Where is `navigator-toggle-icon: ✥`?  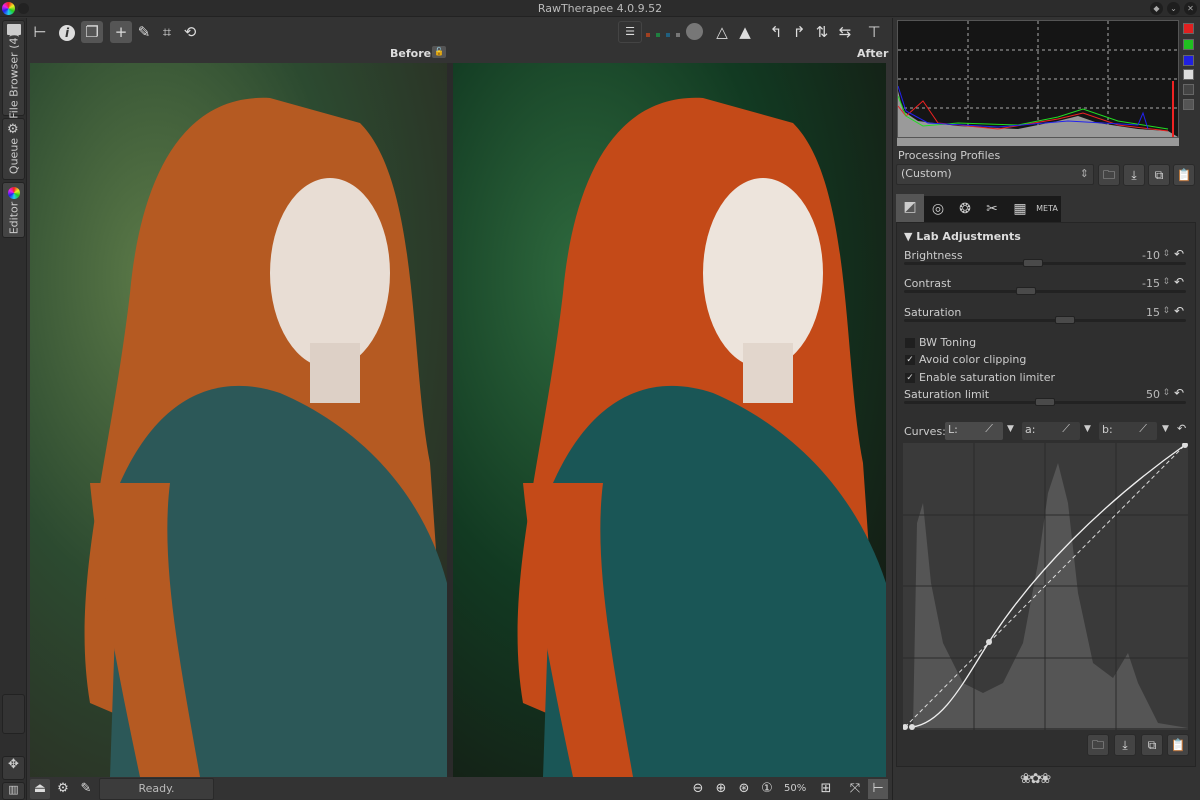
navigator-toggle-icon: ✥ is located at coordinates (13, 768).